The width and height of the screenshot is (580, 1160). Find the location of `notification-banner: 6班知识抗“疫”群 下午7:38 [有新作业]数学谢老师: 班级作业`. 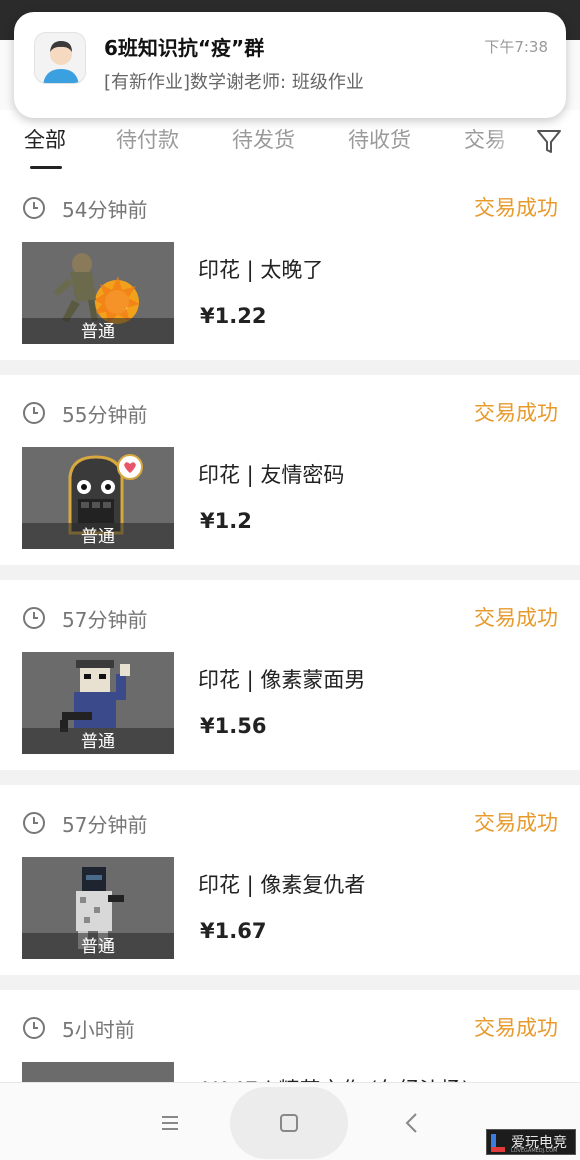

notification-banner: 6班知识抗“疫”群 下午7:38 [有新作业]数学谢老师: 班级作业 is located at coordinates (290, 65).